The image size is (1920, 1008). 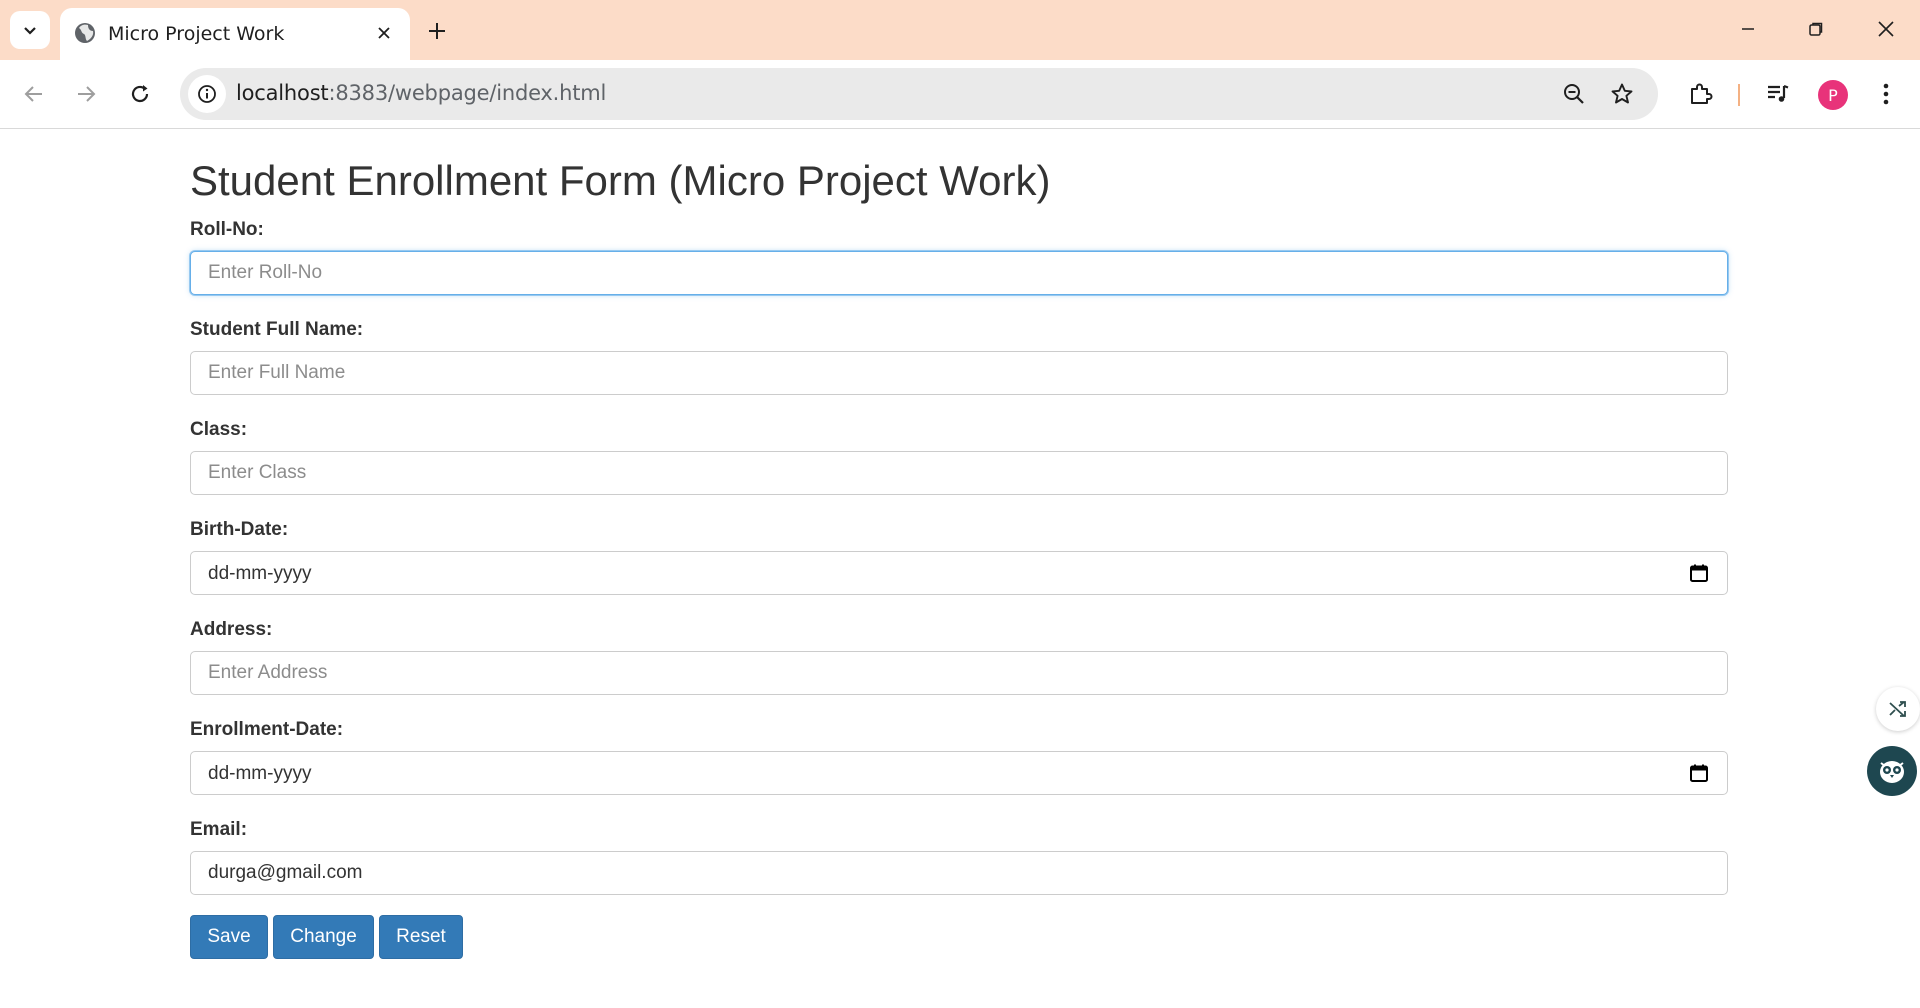 I want to click on full-name-label: Student Full Name:, so click(x=277, y=329).